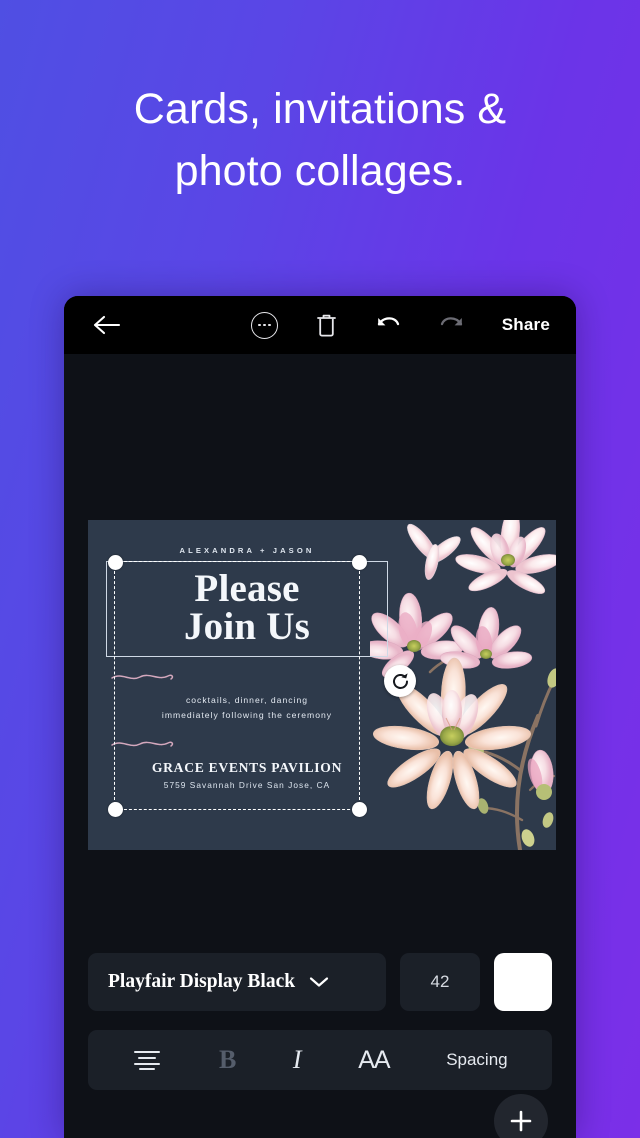 The image size is (640, 1138). I want to click on plus-icon, so click(521, 1121).